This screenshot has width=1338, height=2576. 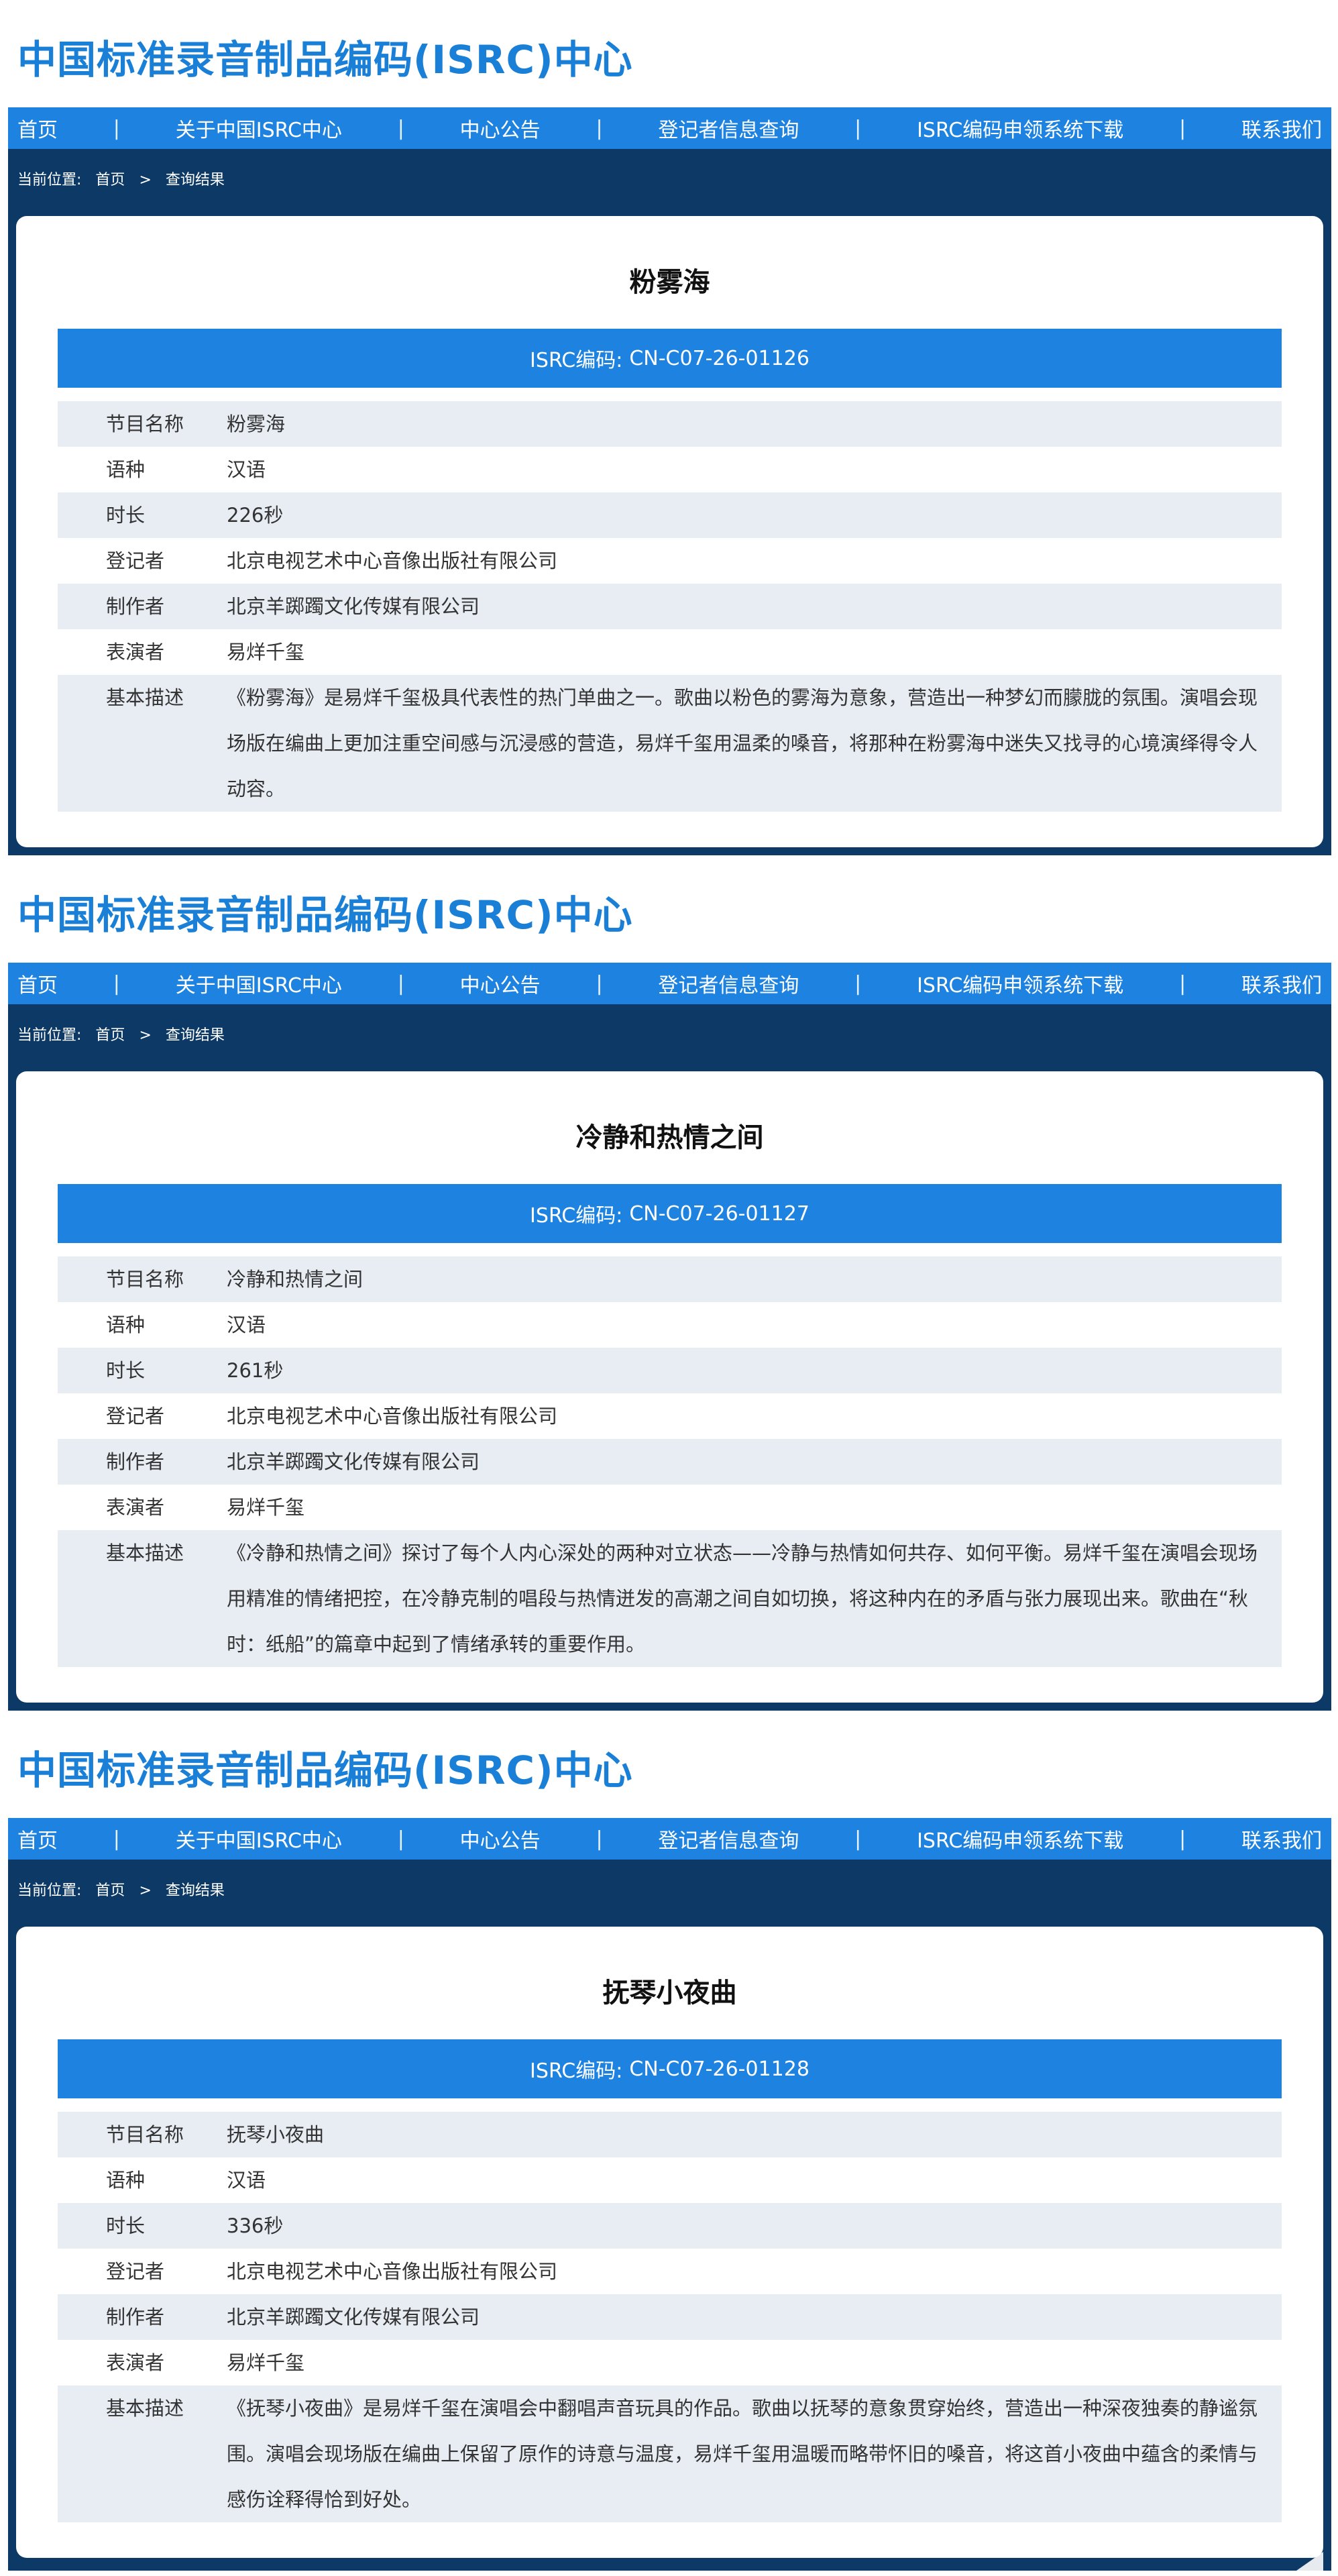 What do you see at coordinates (276, 2134) in the screenshot?
I see `row-value: 抚琴小夜曲` at bounding box center [276, 2134].